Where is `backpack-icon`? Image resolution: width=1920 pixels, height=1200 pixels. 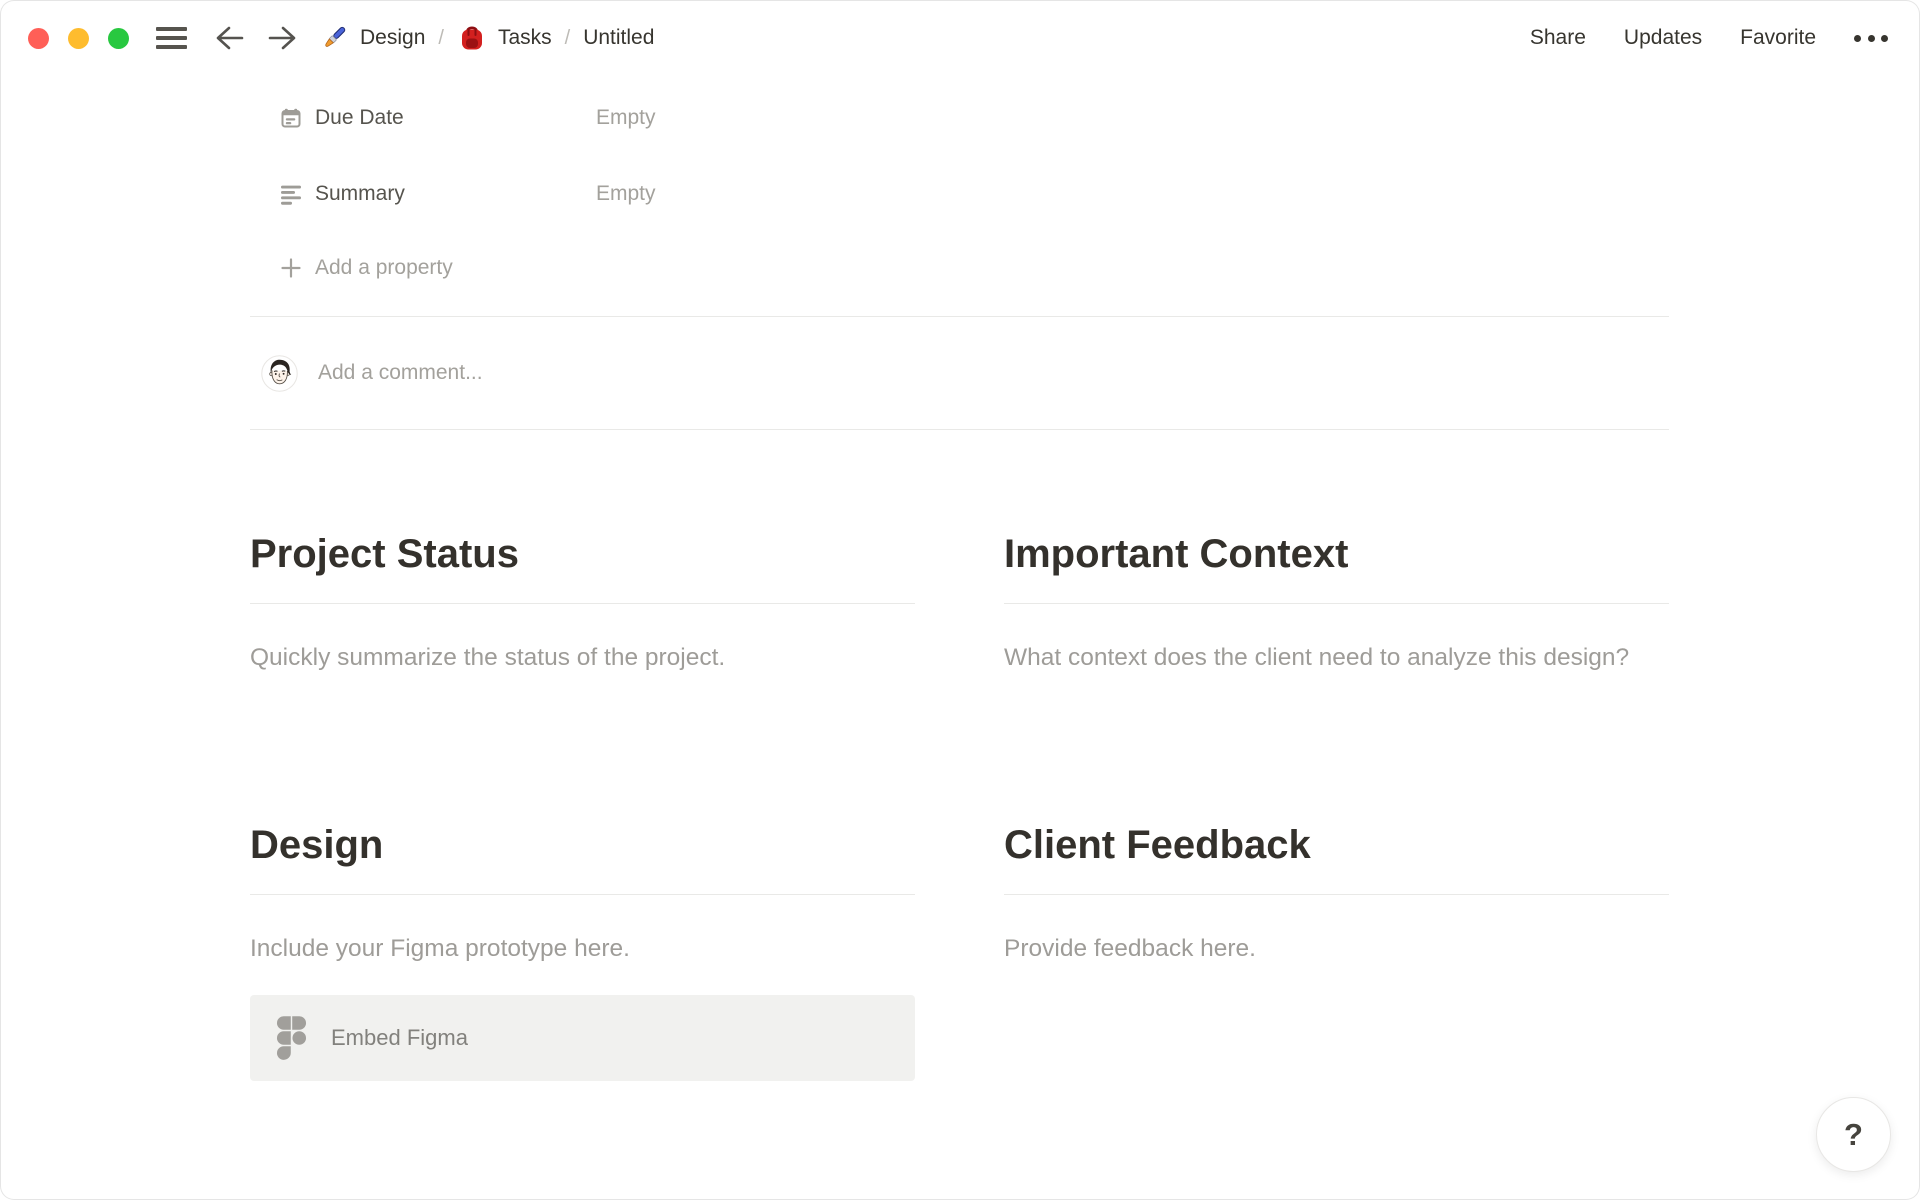 backpack-icon is located at coordinates (472, 38).